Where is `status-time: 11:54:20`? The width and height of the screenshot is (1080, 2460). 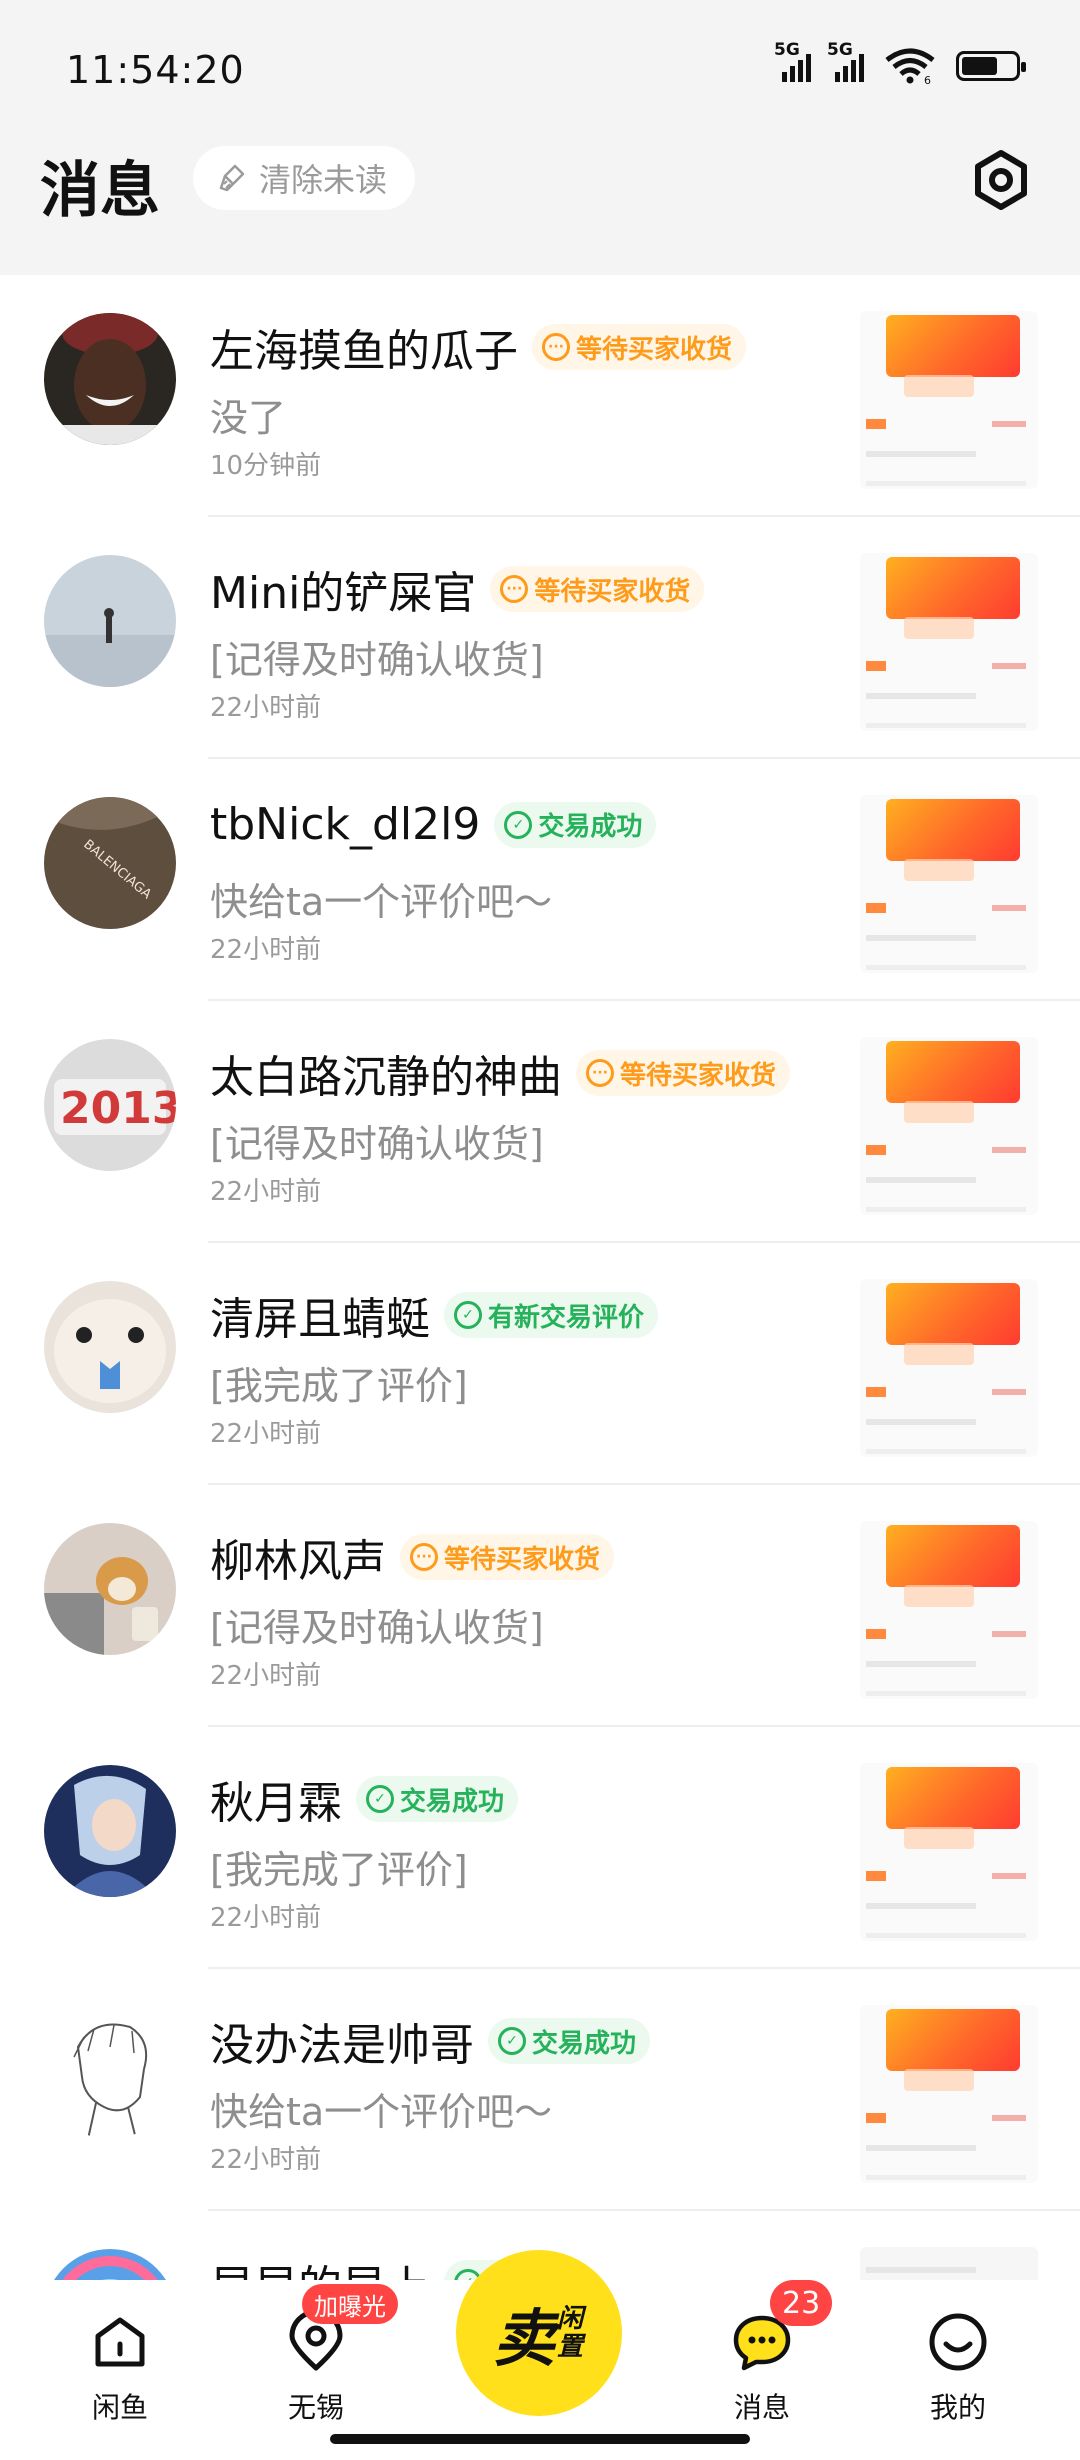
status-time: 11:54:20 is located at coordinates (155, 70).